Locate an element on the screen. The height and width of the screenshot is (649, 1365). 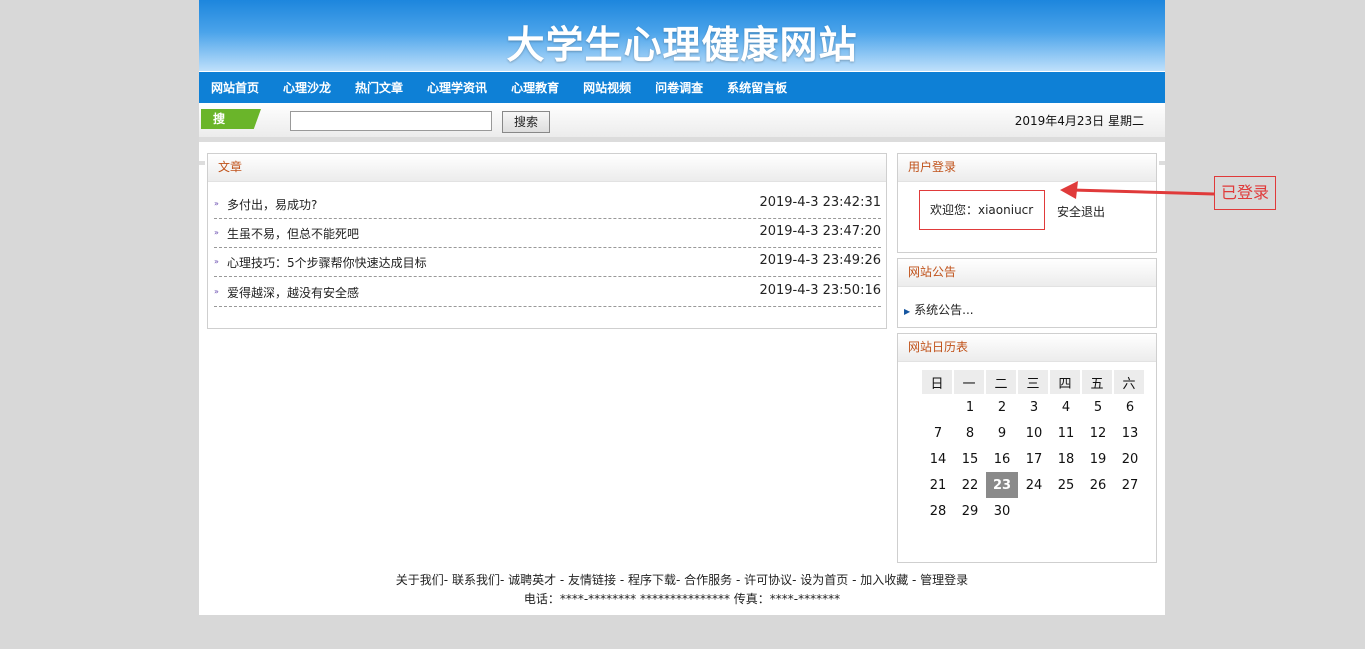
article-link: 生虽不易，但总不能死吧 is located at coordinates (293, 233).